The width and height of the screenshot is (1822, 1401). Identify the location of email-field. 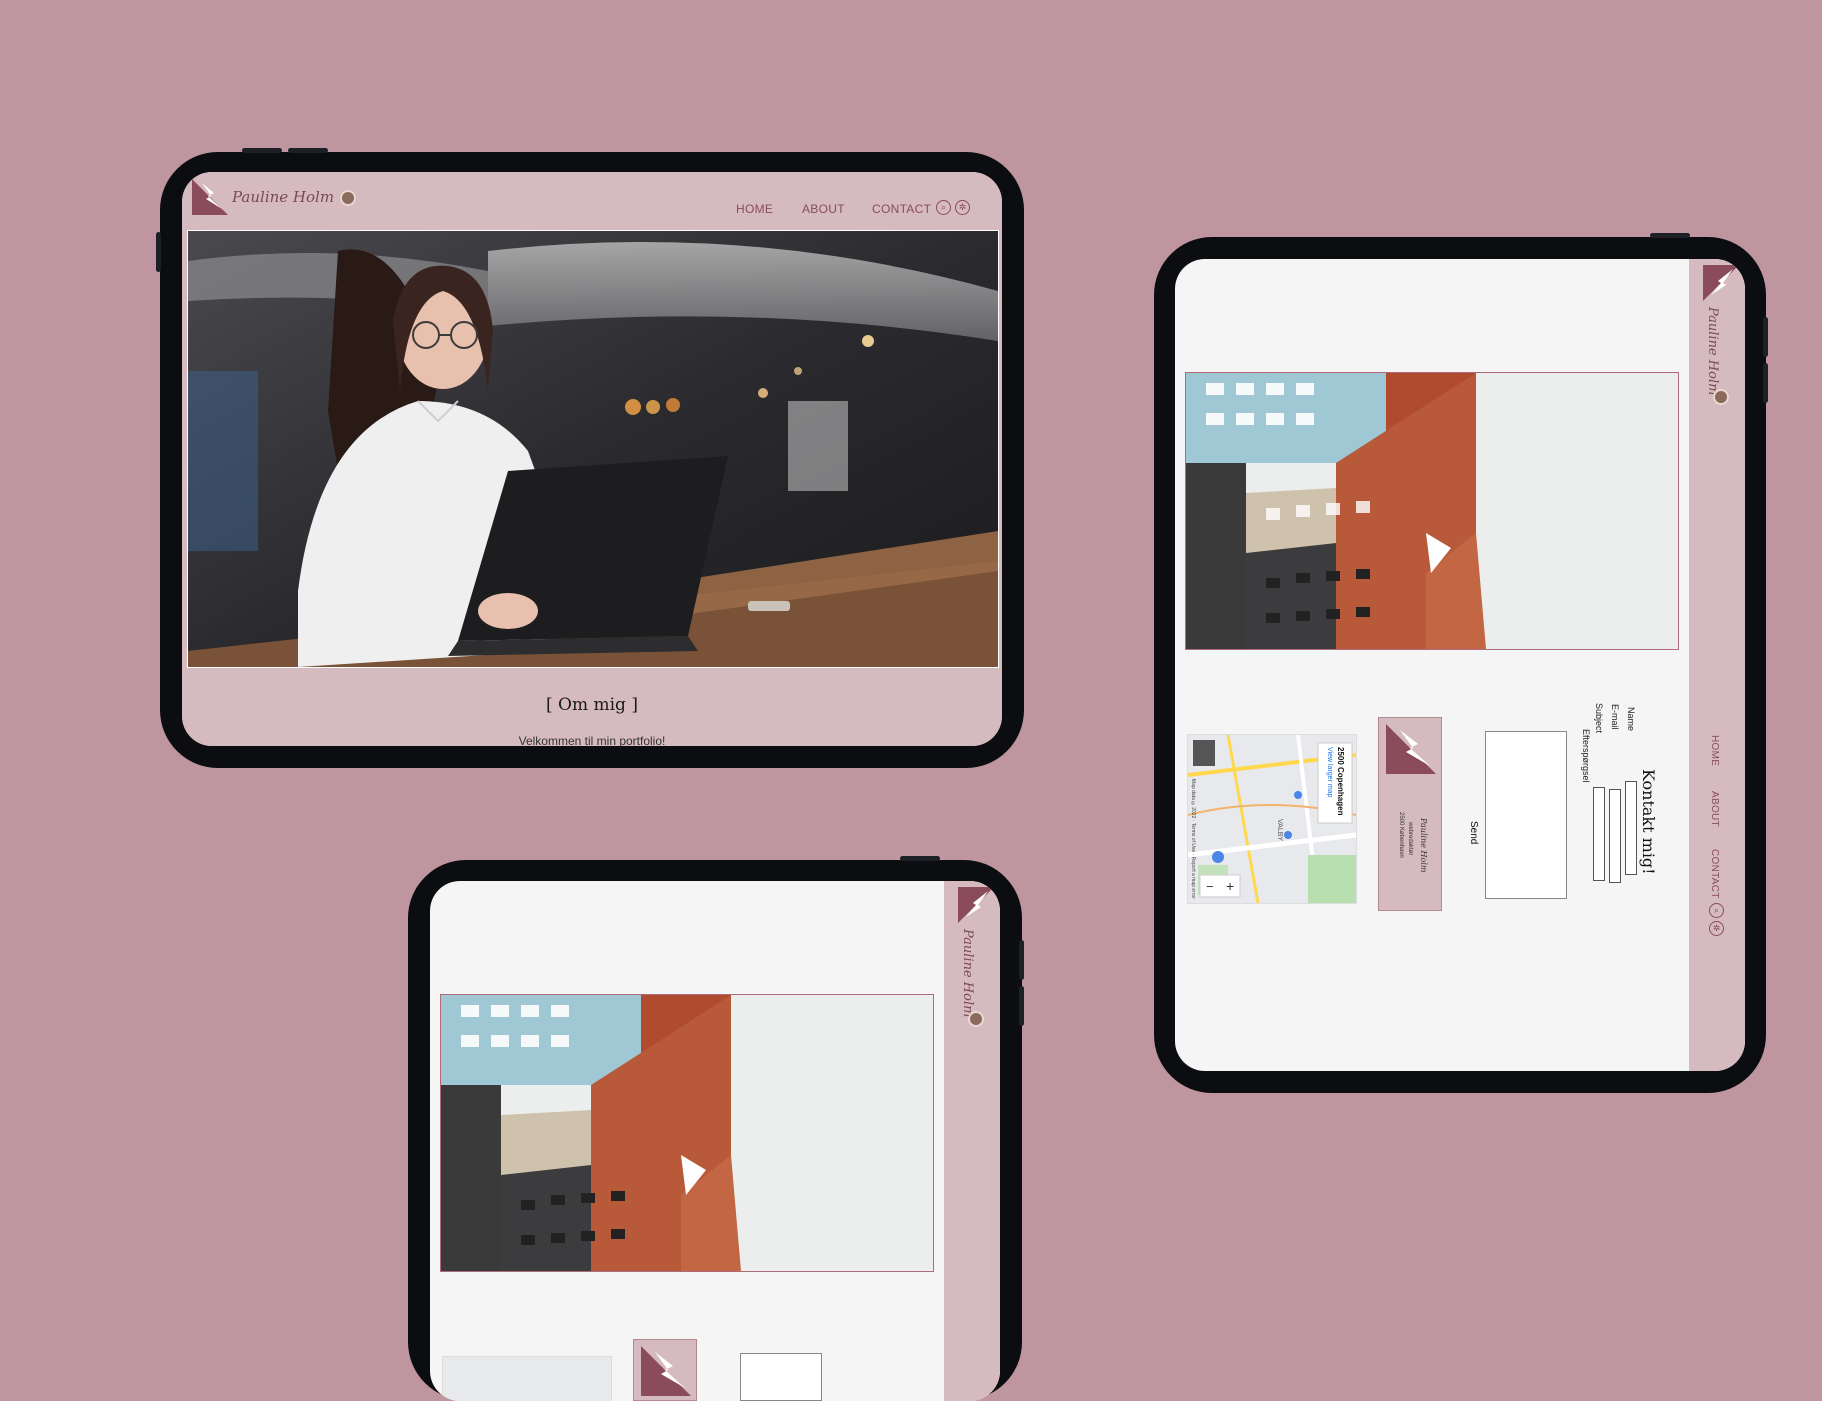
(1615, 836).